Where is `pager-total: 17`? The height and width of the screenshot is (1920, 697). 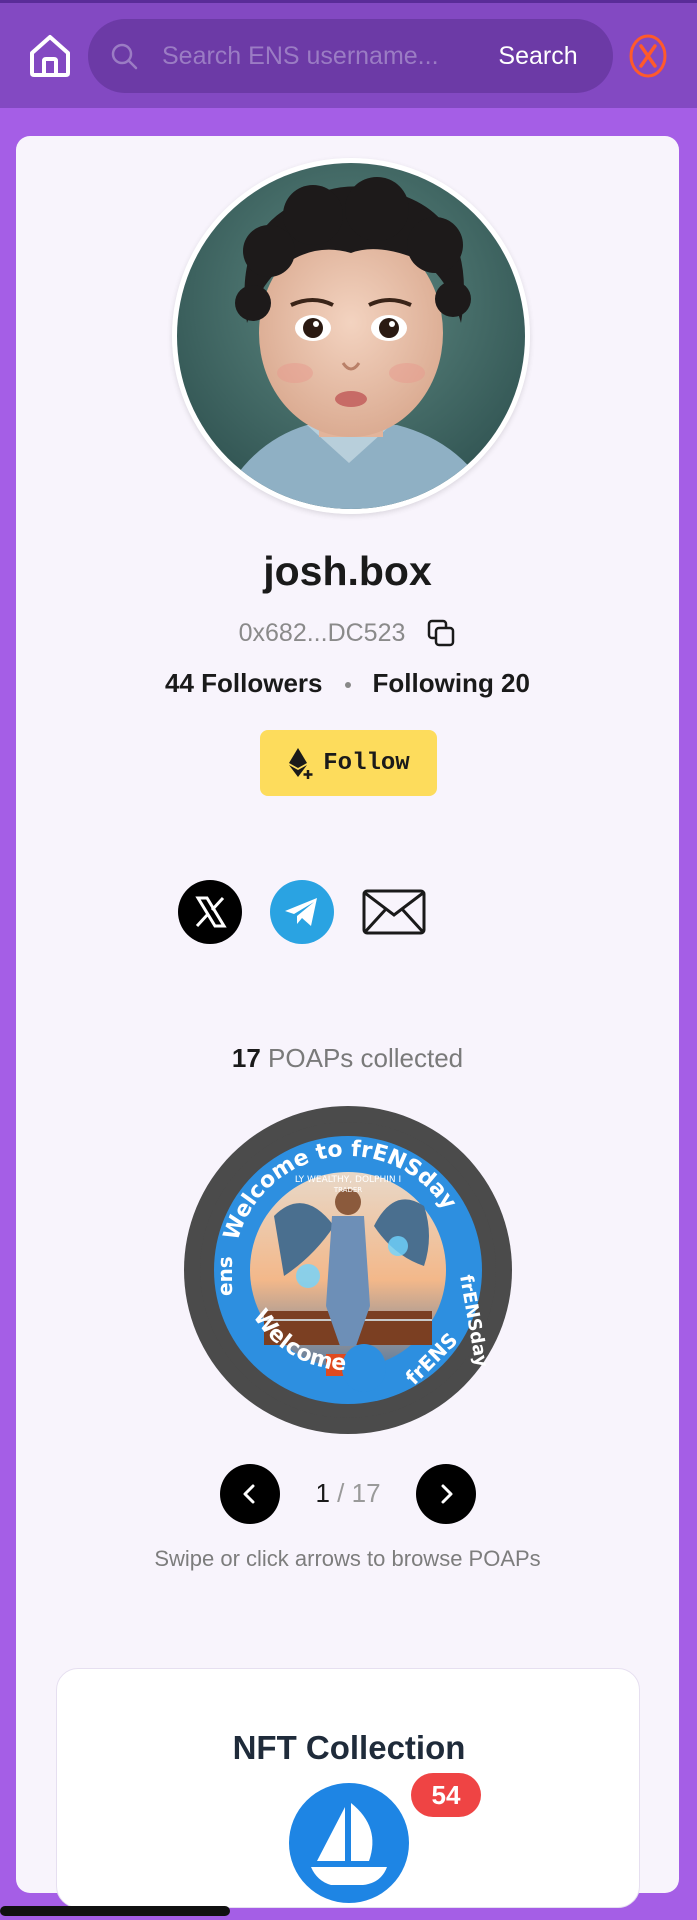
pager-total: 17 is located at coordinates (366, 1493).